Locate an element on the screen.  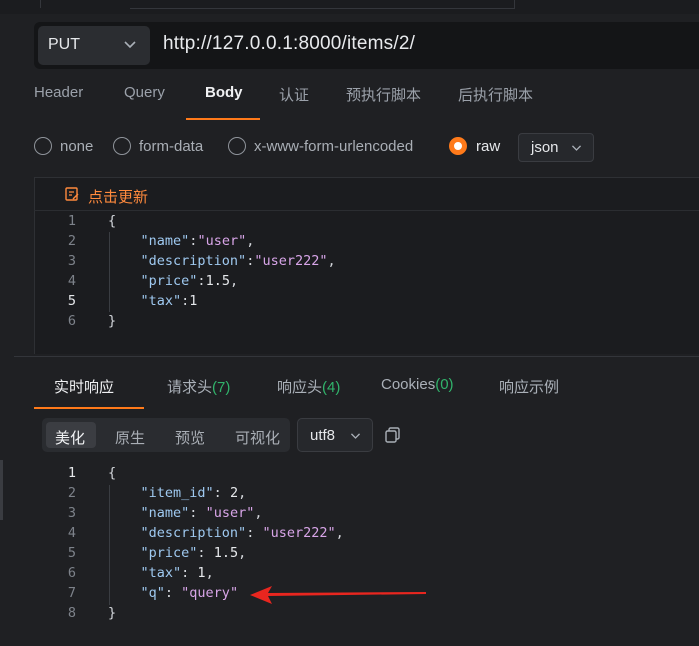
encoding-select: utf8 is located at coordinates (335, 435).